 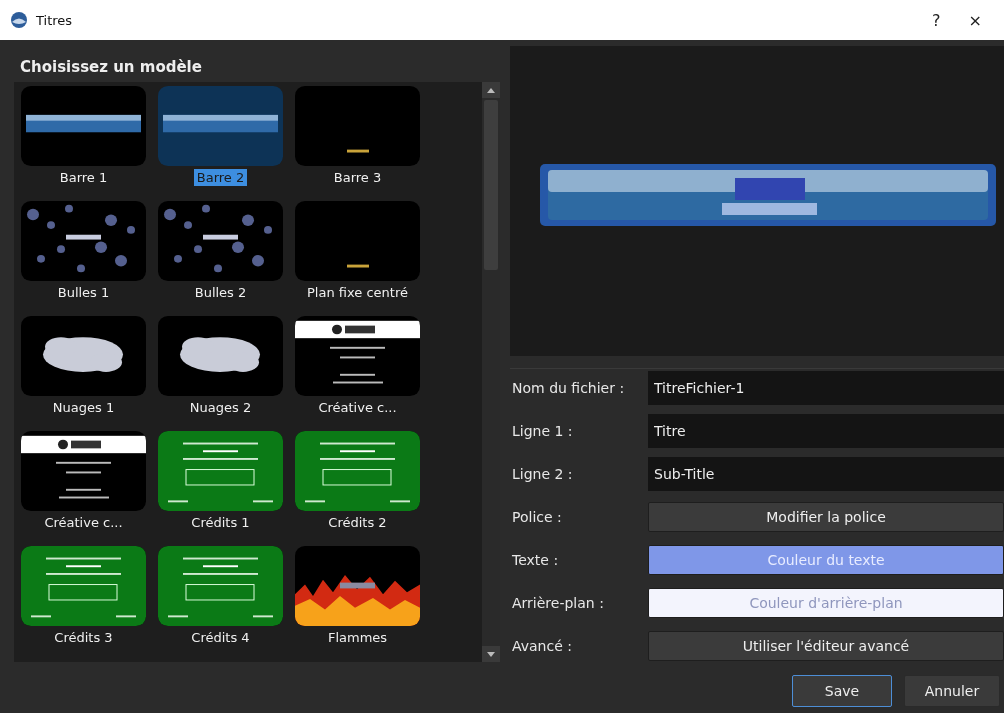 What do you see at coordinates (842, 691) in the screenshot?
I see `dialog-button: Save` at bounding box center [842, 691].